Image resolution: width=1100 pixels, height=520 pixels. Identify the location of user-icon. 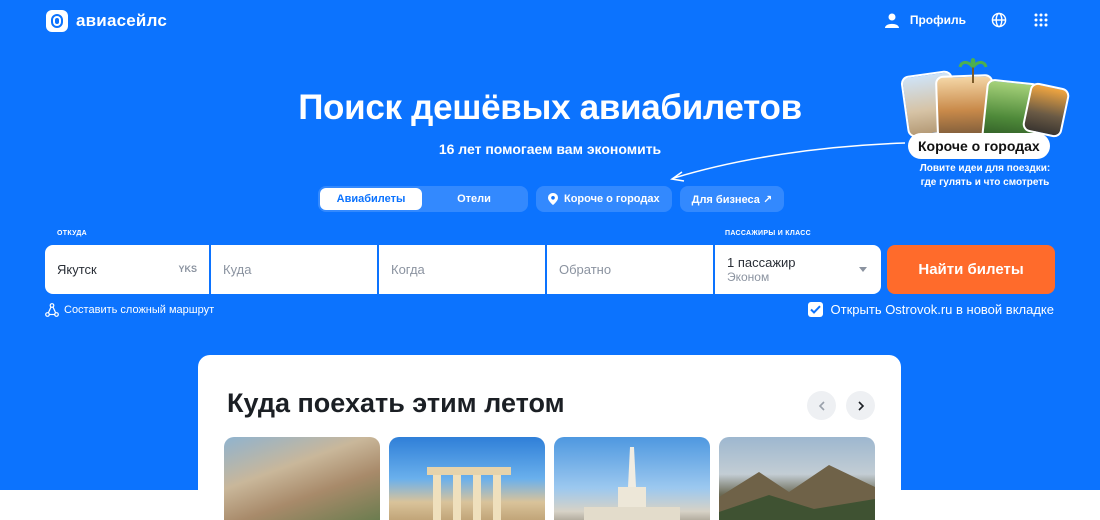
(892, 20).